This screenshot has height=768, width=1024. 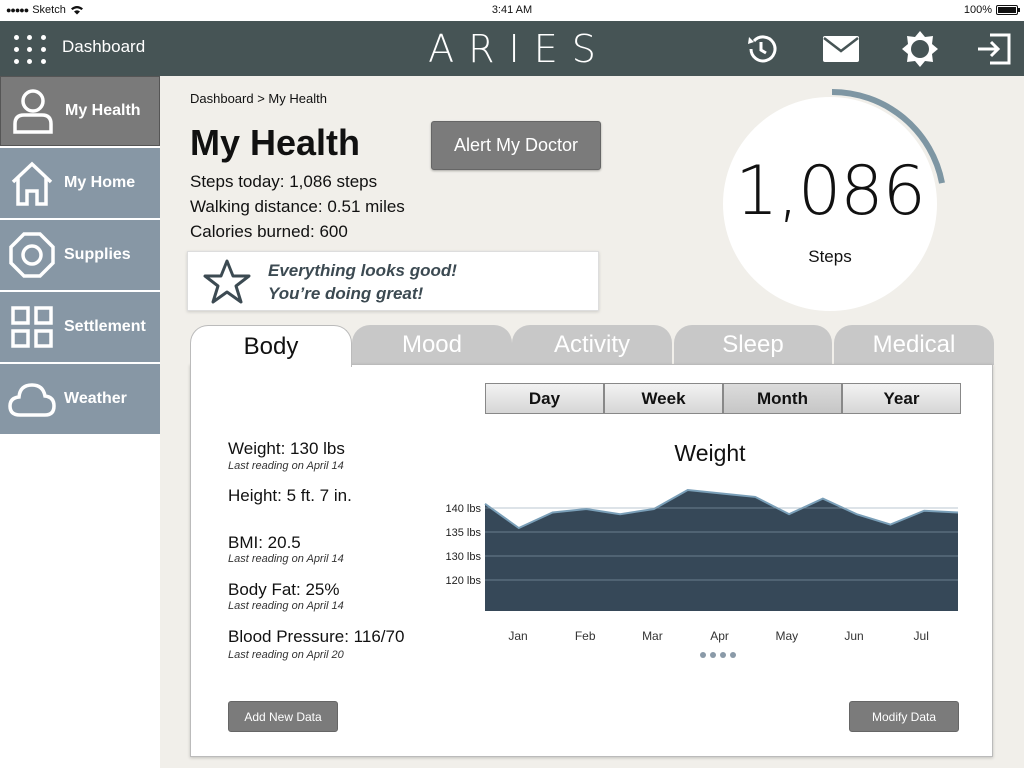 What do you see at coordinates (286, 466) in the screenshot?
I see `weight-last-reading: Last reading on April 14` at bounding box center [286, 466].